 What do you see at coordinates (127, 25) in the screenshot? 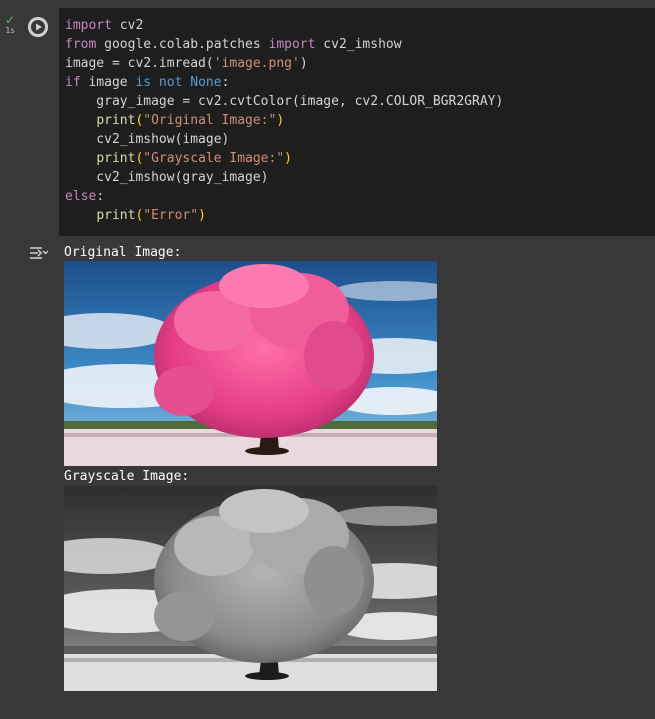
I see `code-token: cv2` at bounding box center [127, 25].